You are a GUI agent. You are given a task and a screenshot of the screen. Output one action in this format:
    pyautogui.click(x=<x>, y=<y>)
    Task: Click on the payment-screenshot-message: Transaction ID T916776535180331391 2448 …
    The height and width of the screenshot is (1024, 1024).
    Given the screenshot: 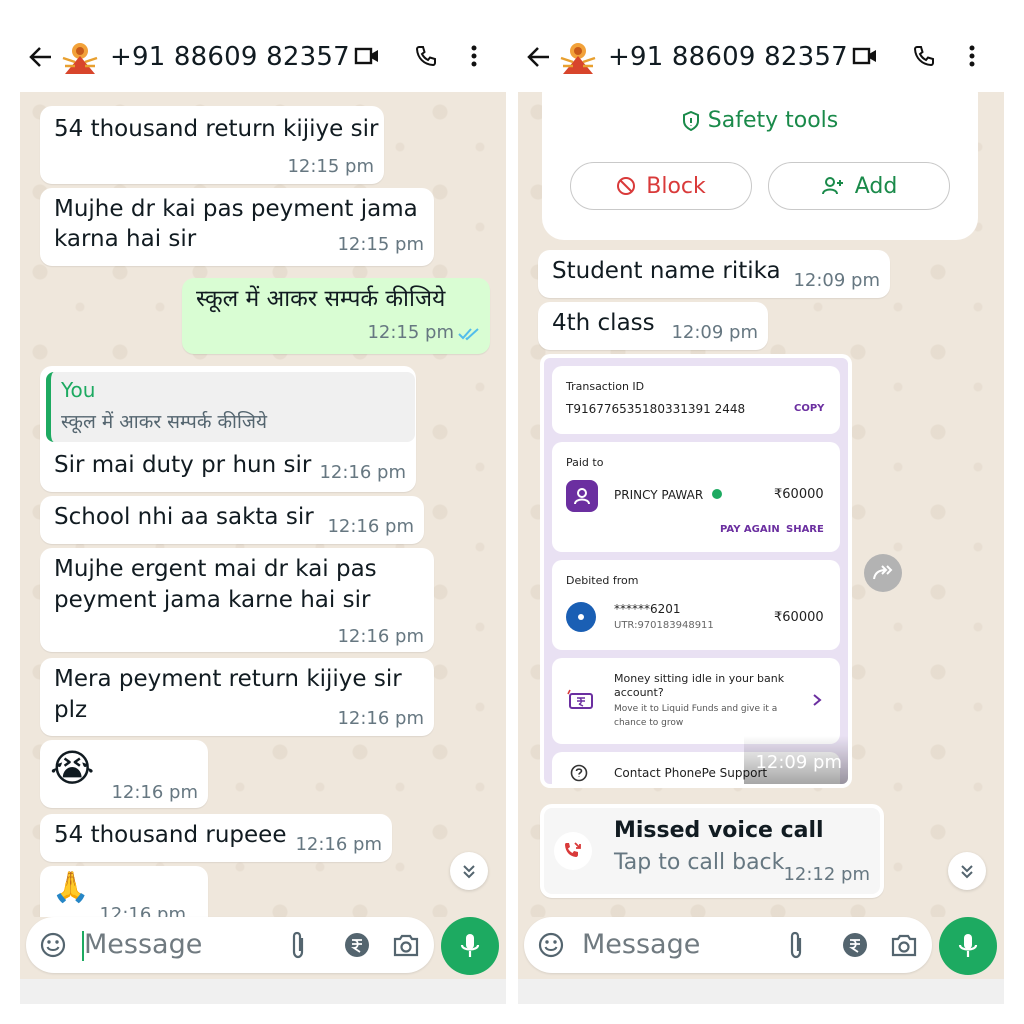 What is the action you would take?
    pyautogui.click(x=696, y=571)
    